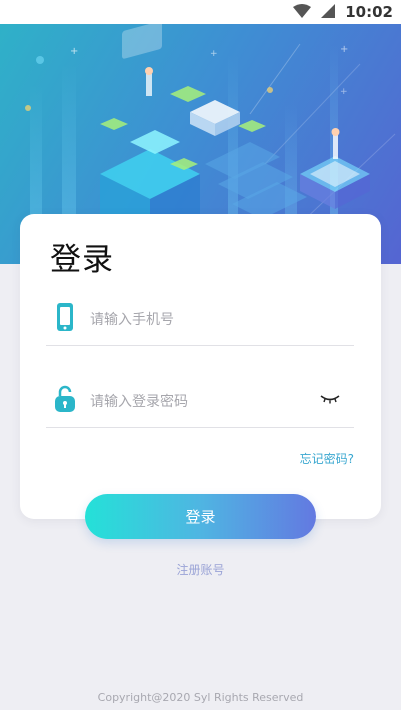  I want to click on register-link: 注册账号, so click(200, 569).